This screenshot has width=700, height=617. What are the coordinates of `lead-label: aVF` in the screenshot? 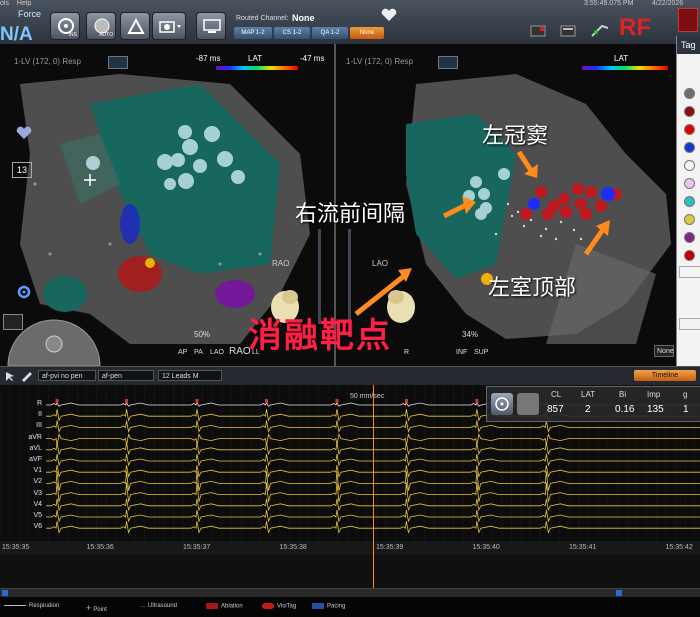 It's located at (28, 459).